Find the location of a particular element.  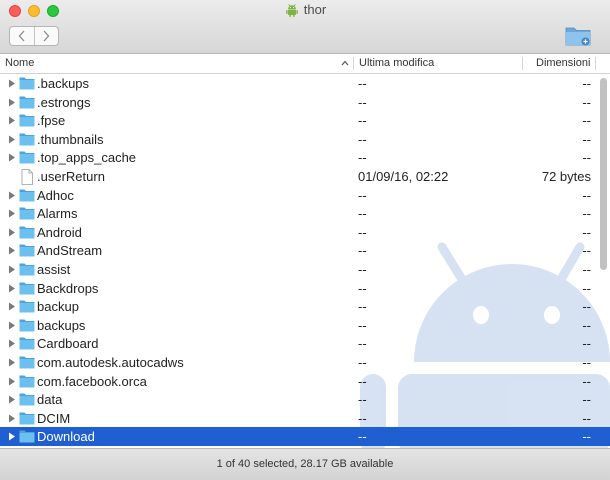

file-row: Adhoc -- -- is located at coordinates (305, 195).